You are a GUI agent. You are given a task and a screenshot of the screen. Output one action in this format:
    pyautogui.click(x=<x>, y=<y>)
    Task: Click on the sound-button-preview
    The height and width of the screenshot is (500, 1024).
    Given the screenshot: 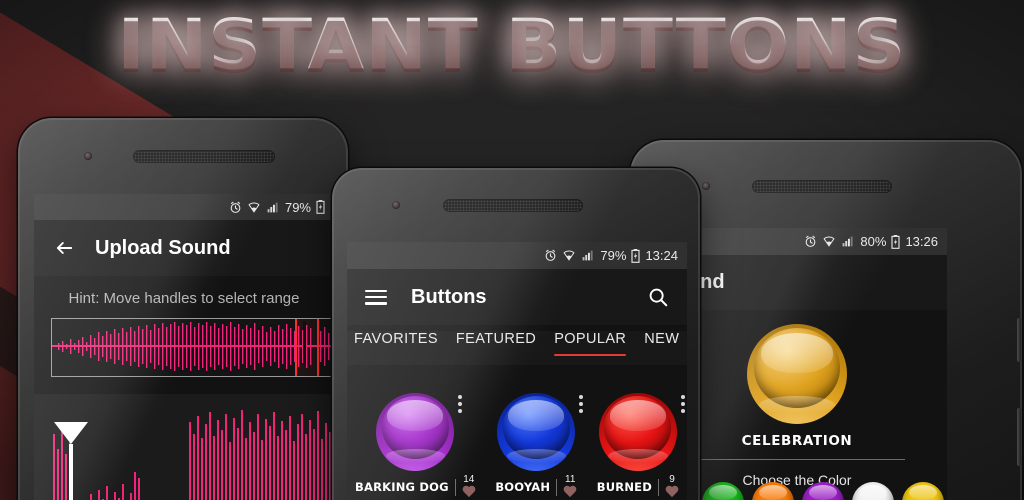 What is the action you would take?
    pyautogui.click(x=797, y=374)
    